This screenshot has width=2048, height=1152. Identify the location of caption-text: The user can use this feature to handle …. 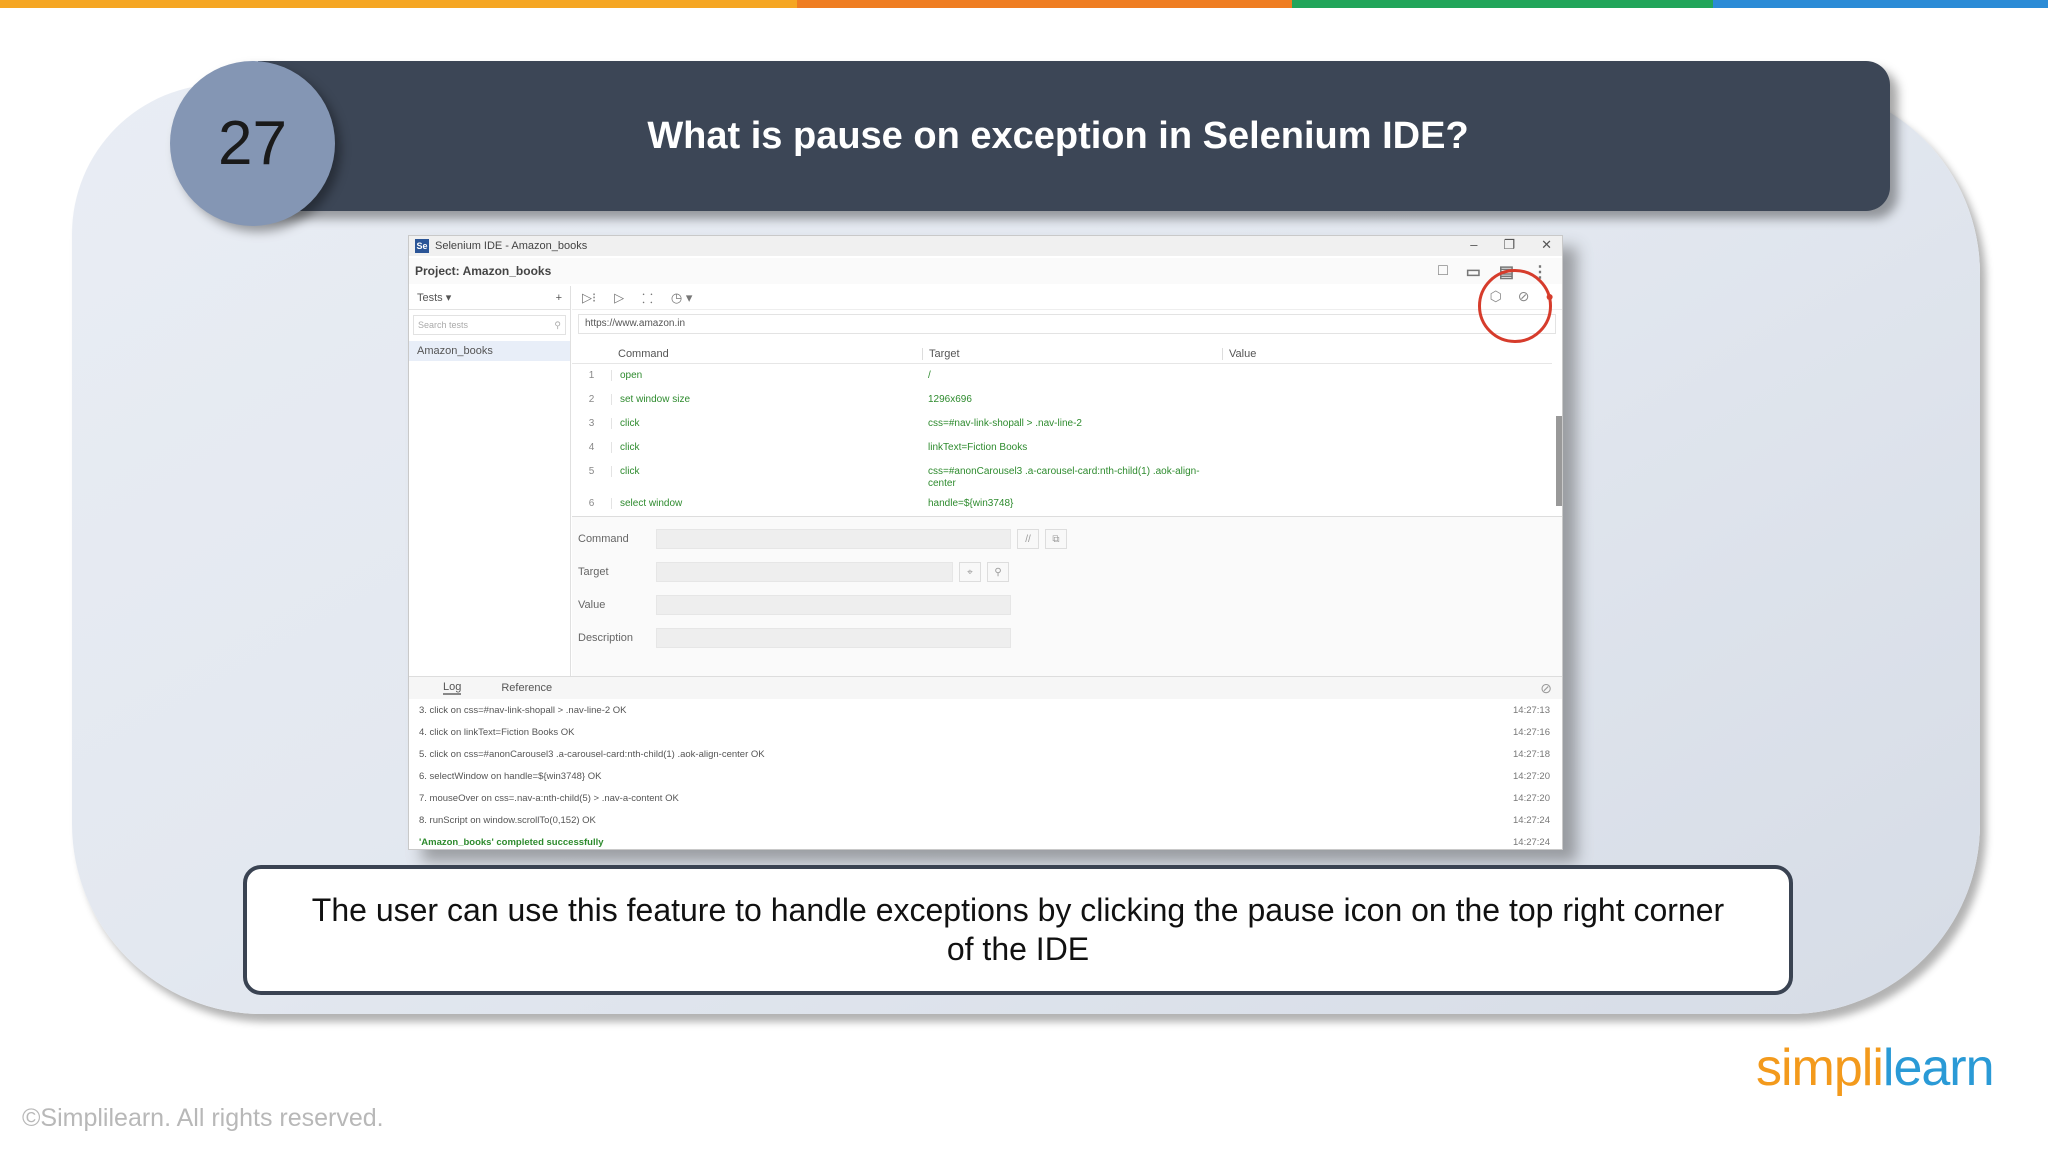
(1018, 929).